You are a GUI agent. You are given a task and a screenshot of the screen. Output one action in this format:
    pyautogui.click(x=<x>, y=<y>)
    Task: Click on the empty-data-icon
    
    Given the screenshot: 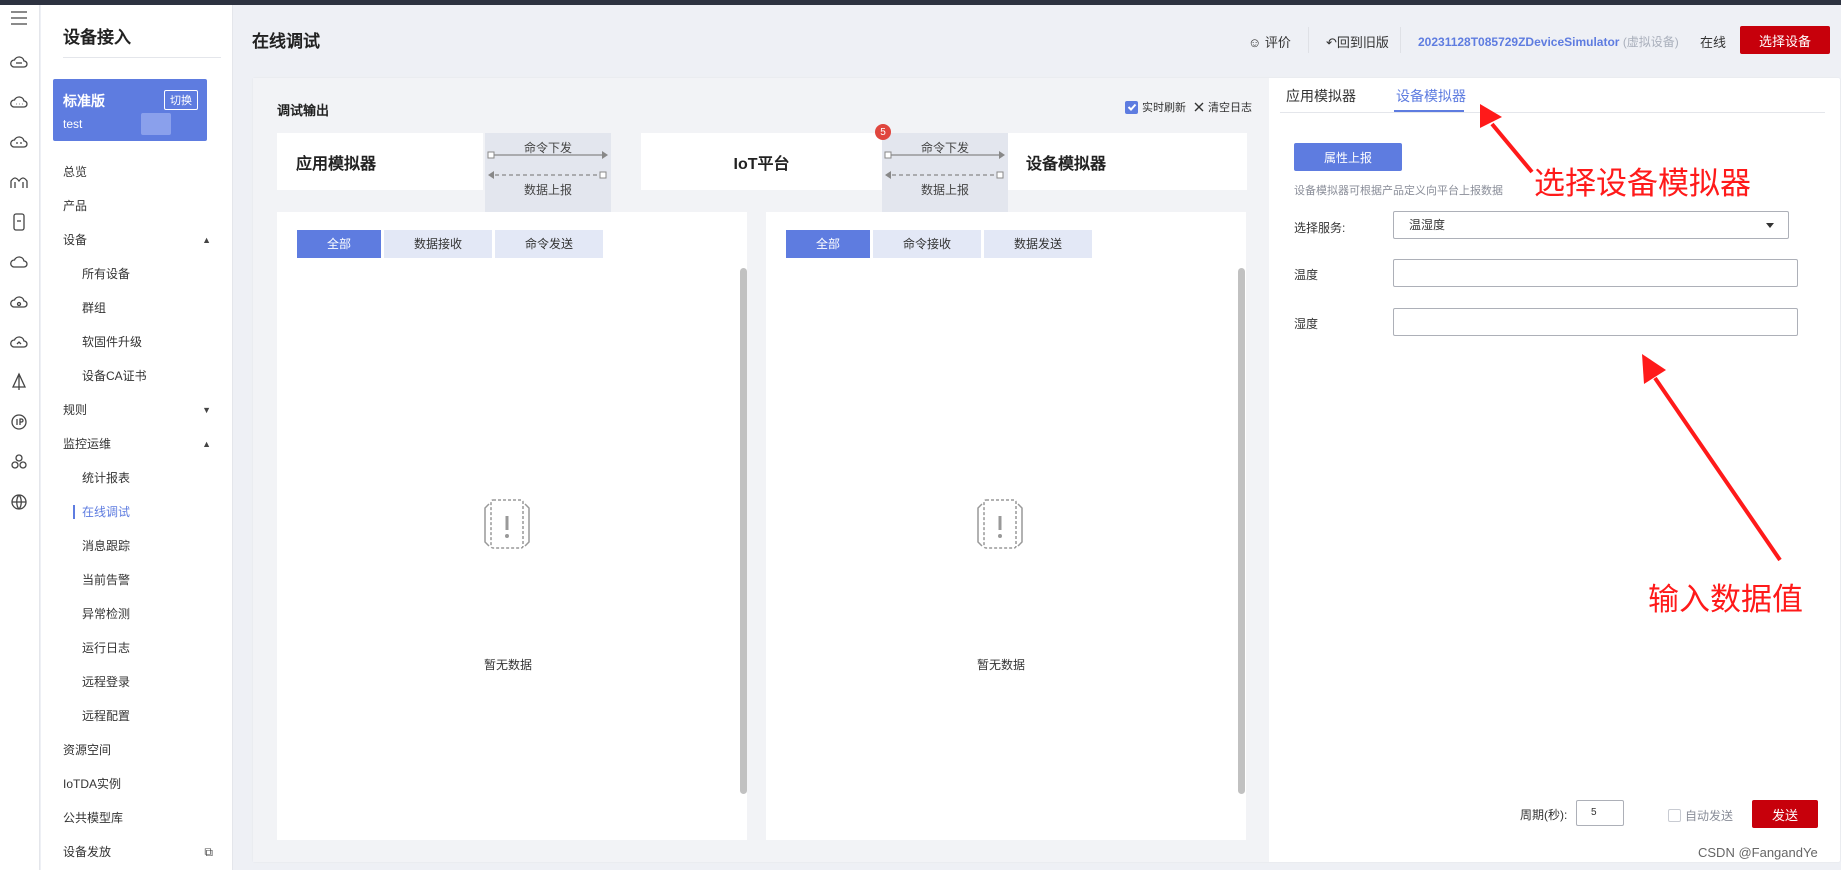 What is the action you would take?
    pyautogui.click(x=1000, y=524)
    